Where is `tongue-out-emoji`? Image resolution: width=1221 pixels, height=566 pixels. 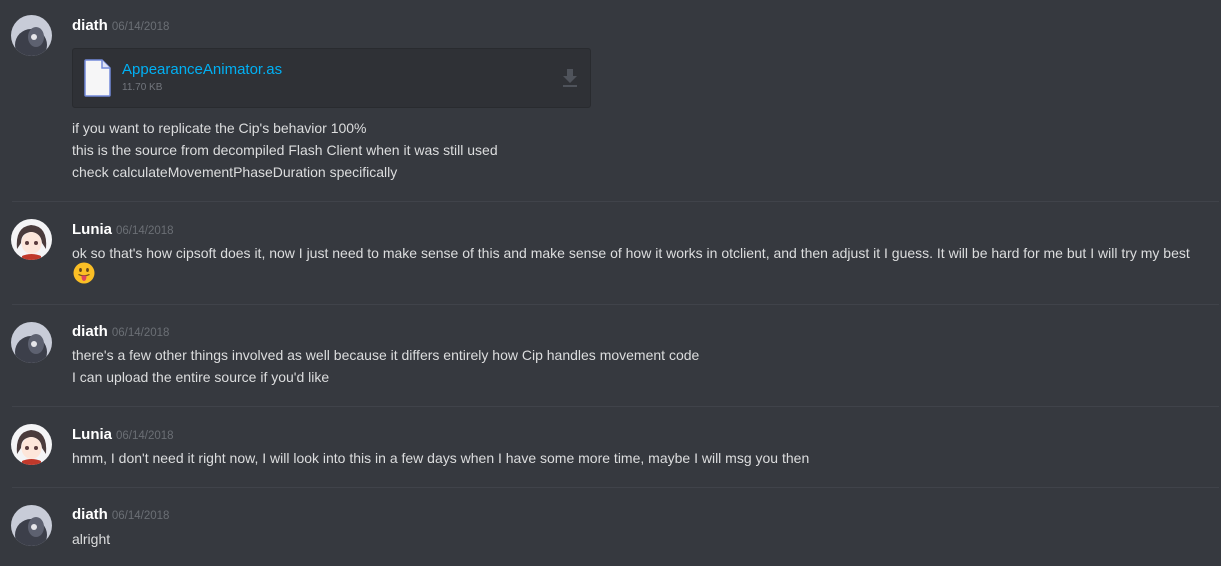 tongue-out-emoji is located at coordinates (84, 273).